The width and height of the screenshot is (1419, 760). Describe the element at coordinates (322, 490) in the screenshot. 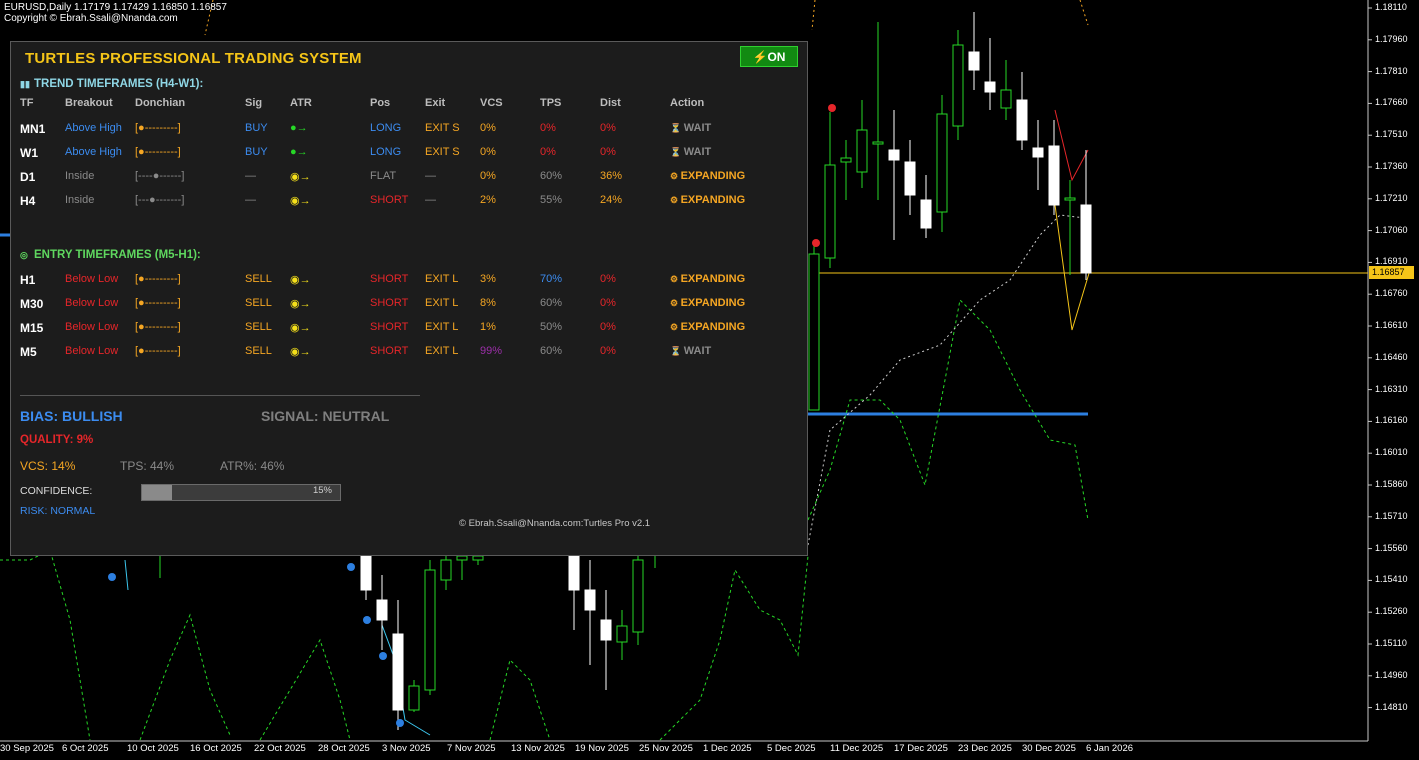

I see `confidence-value: 15%` at that location.